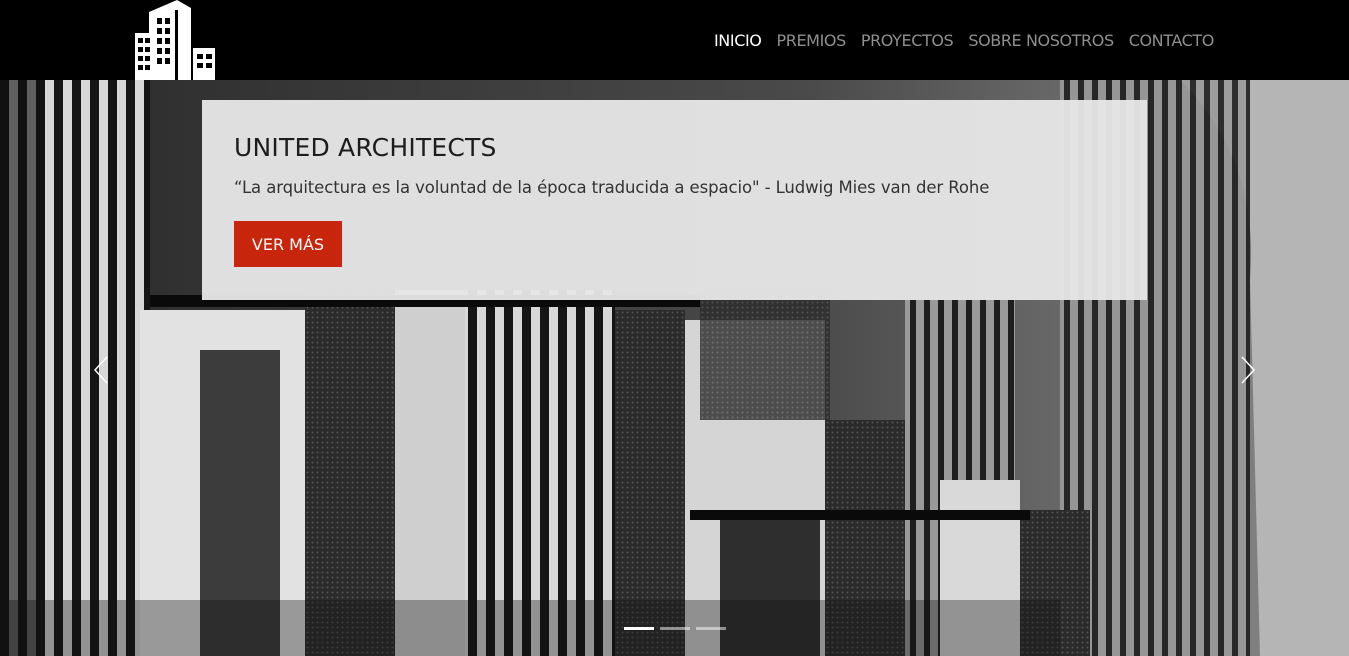  I want to click on carousel-indicators, so click(675, 630).